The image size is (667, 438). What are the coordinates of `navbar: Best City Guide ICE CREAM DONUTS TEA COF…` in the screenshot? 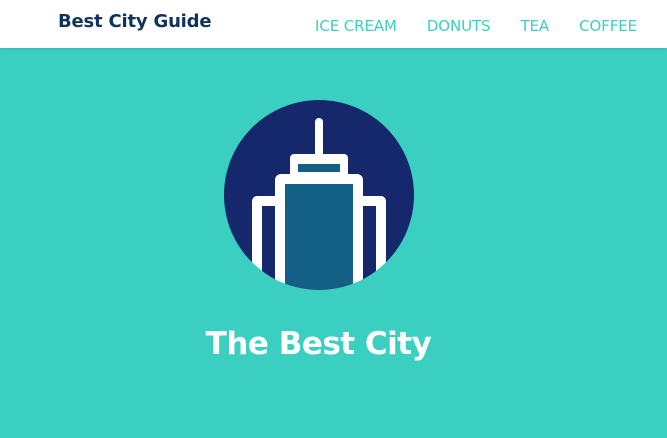 It's located at (333, 24).